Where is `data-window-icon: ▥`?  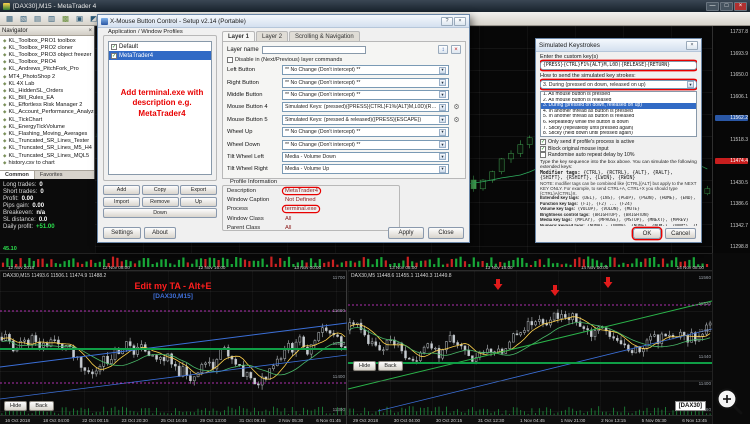
data-window-icon: ▥ is located at coordinates (51, 19).